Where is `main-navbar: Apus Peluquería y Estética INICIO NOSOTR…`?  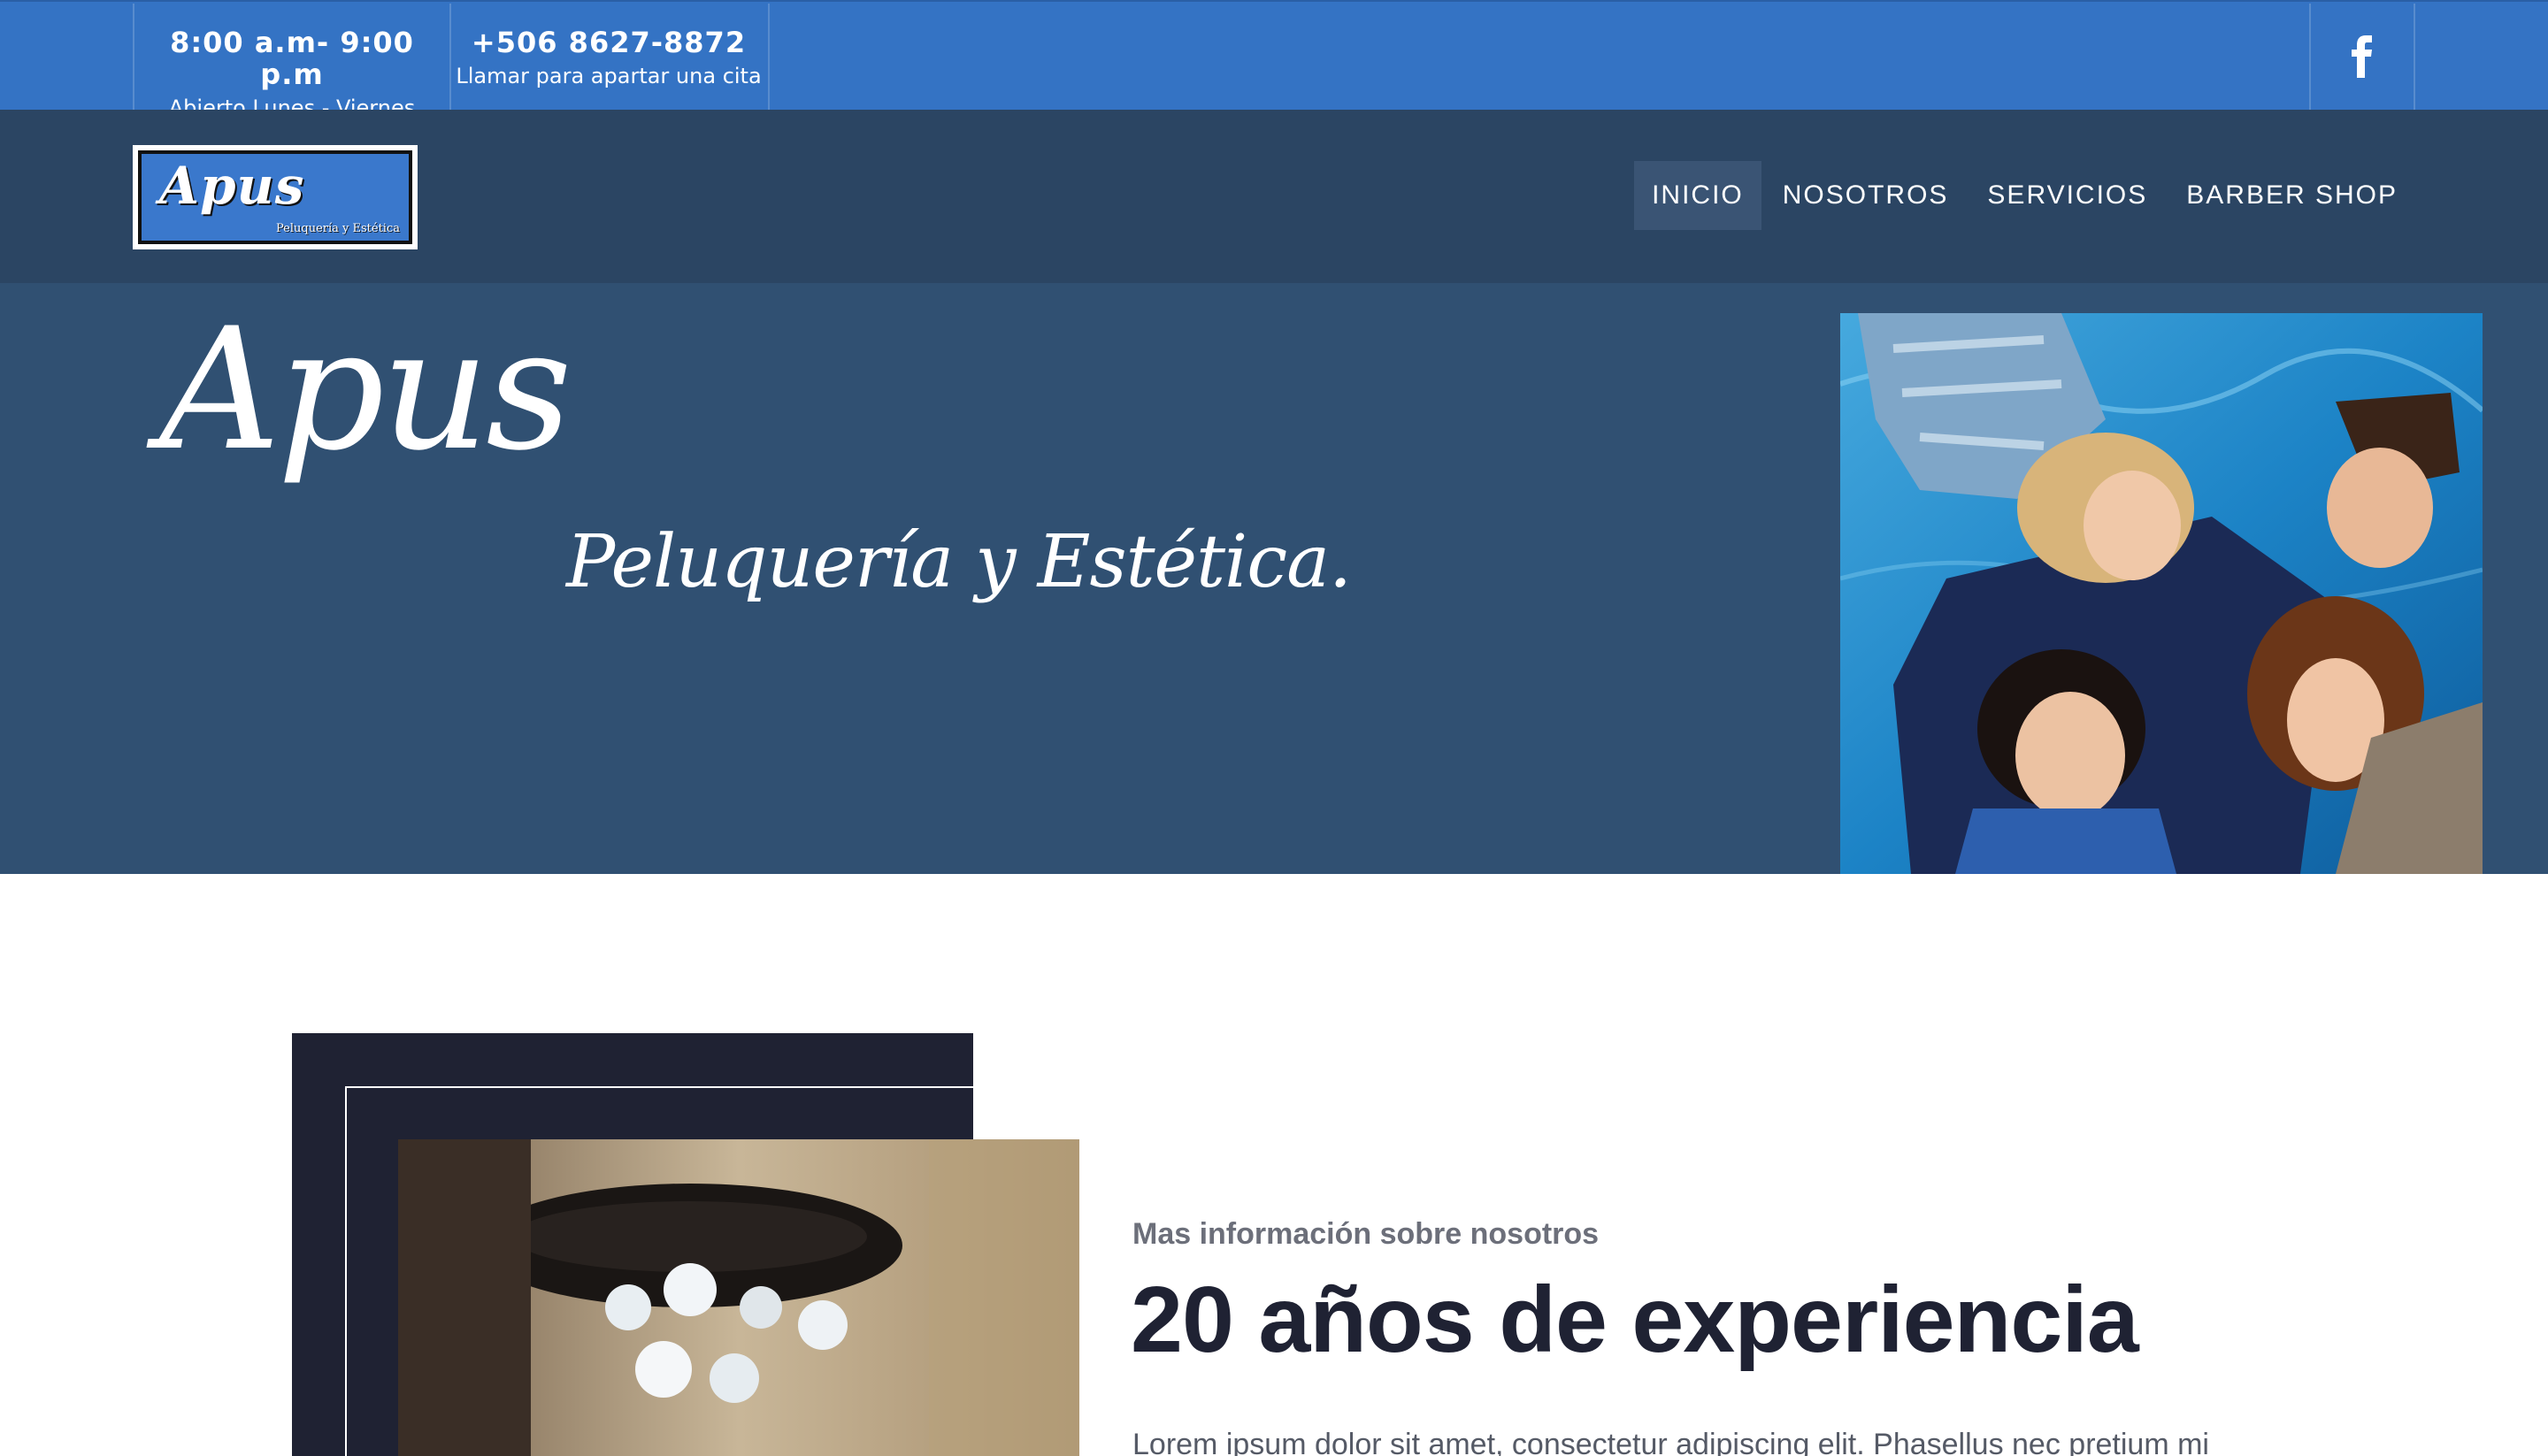
main-navbar: Apus Peluquería y Estética INICIO NOSOTR… is located at coordinates (1274, 196).